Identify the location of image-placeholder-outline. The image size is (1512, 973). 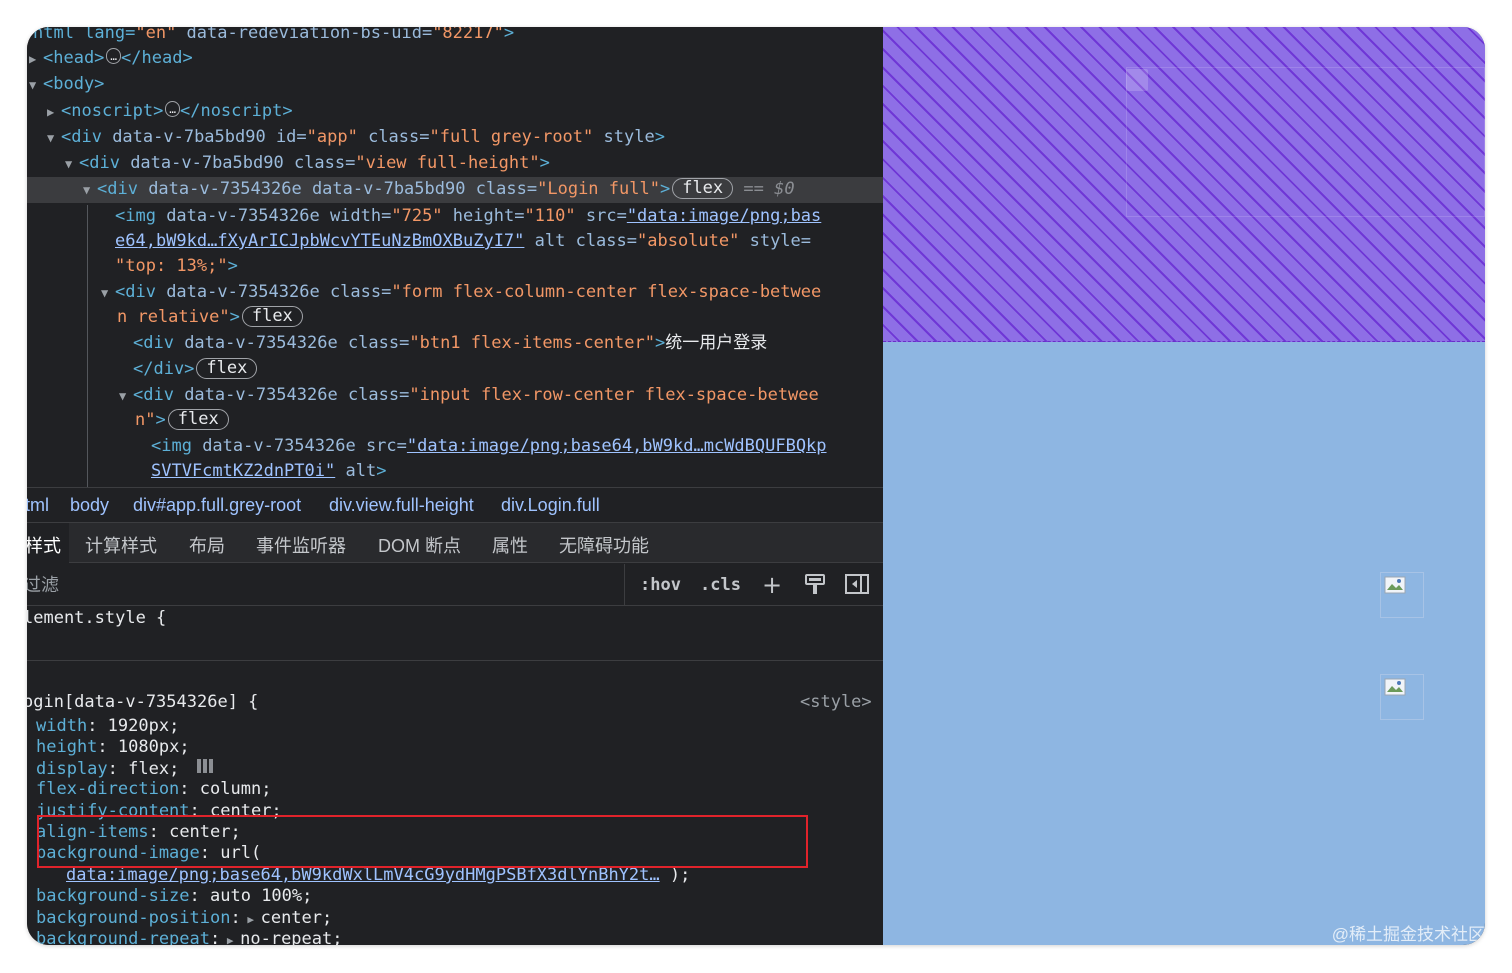
(1305, 142).